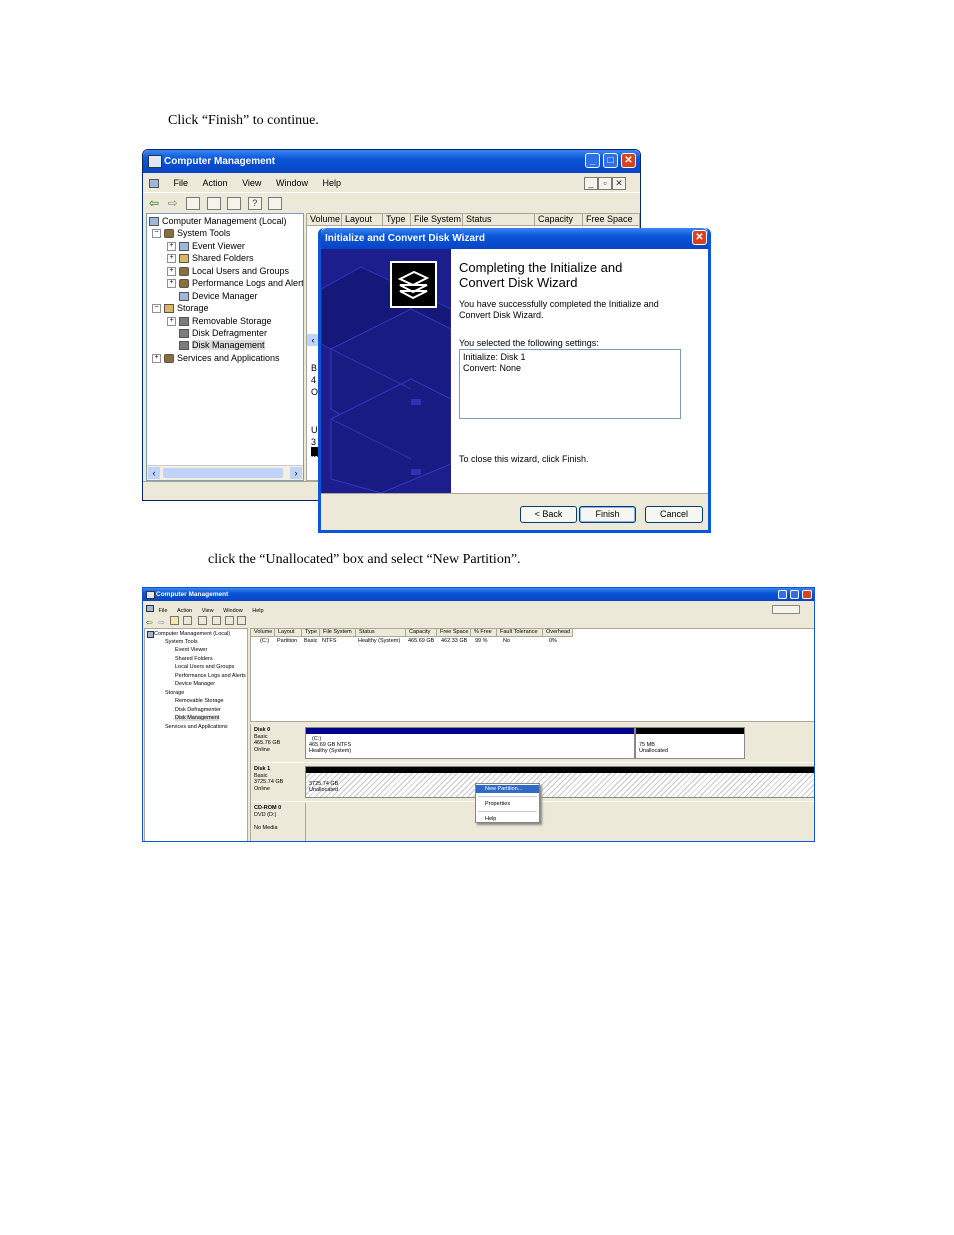 The image size is (954, 1235). What do you see at coordinates (690, 743) in the screenshot?
I see `disk0-unallocated: 75 MB Unallocated` at bounding box center [690, 743].